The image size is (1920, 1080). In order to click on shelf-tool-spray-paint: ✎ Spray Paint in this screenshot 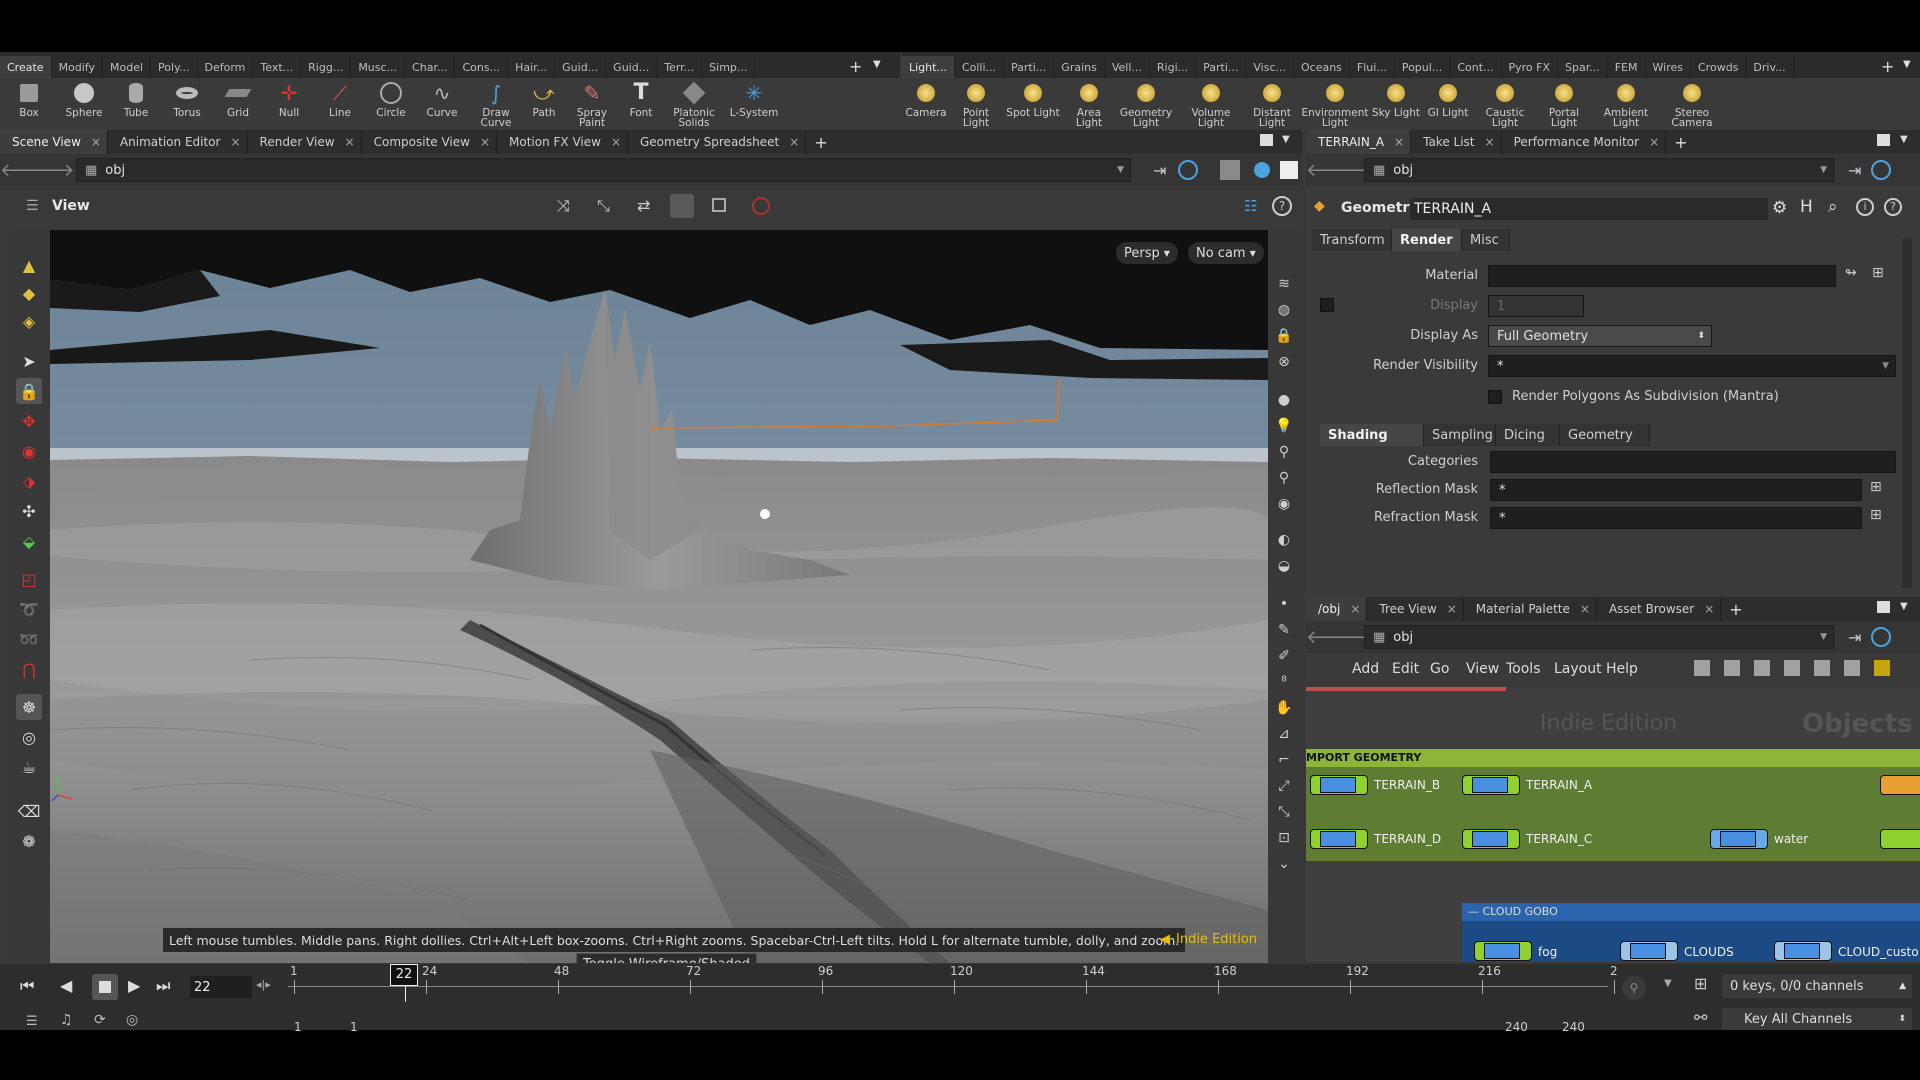, I will do `click(592, 104)`.